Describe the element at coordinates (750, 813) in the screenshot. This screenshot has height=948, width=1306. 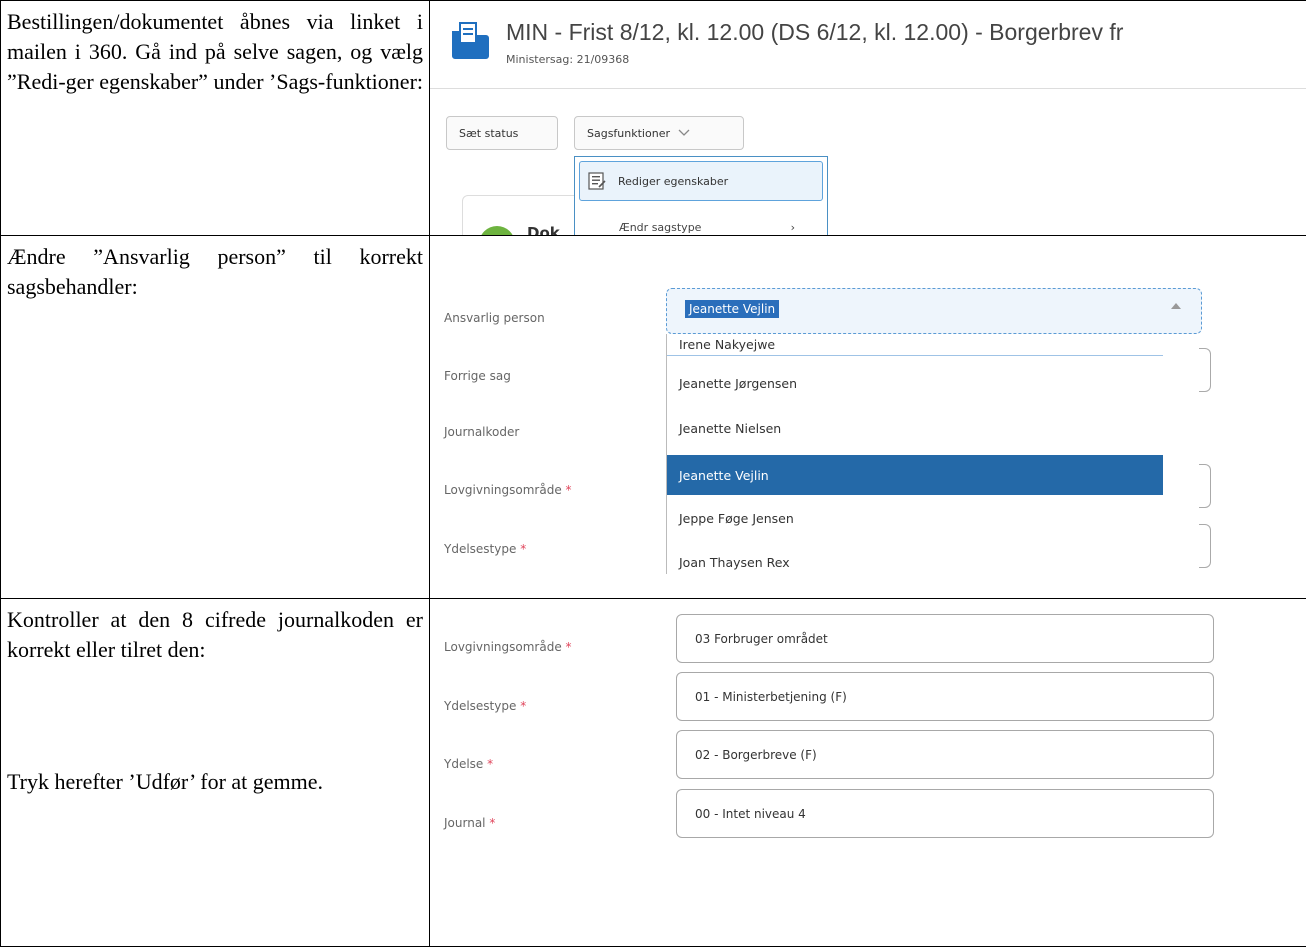
I see `journal-value: 00 - Intet niveau 4` at that location.